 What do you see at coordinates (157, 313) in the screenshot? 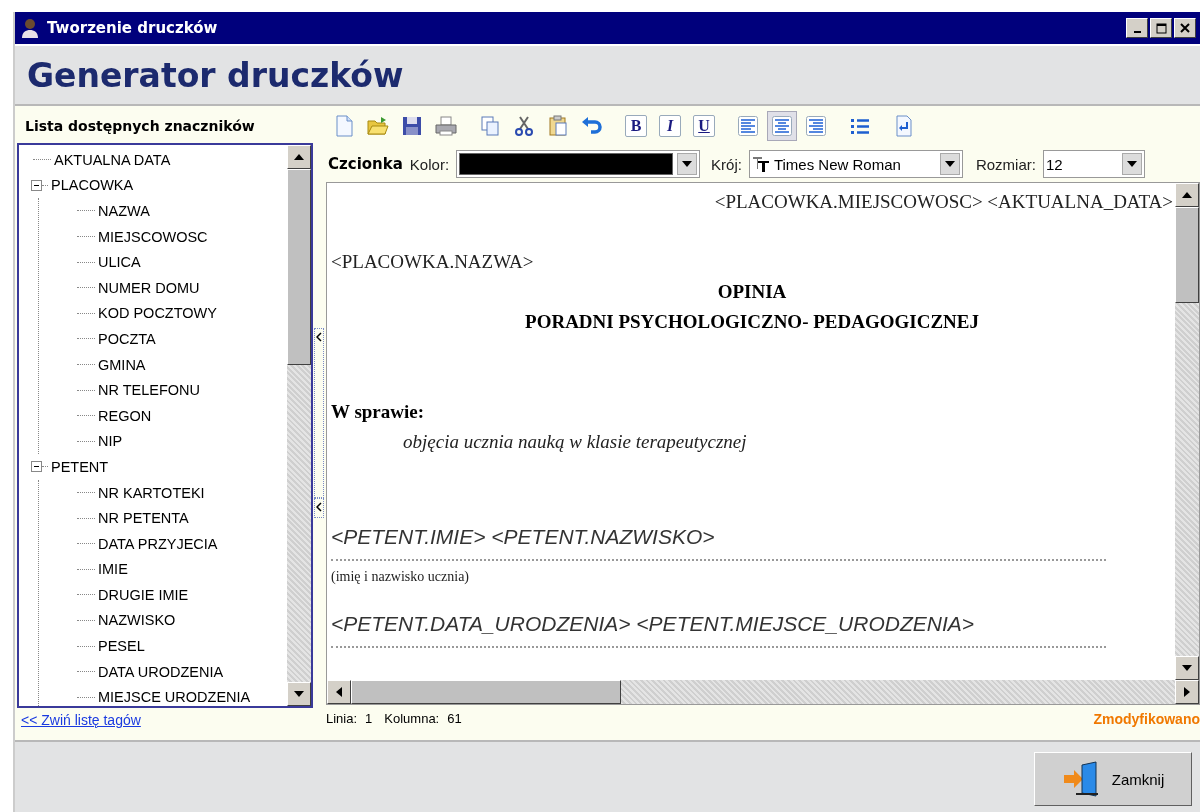
I see `tree-item: KOD POCZTOWY` at bounding box center [157, 313].